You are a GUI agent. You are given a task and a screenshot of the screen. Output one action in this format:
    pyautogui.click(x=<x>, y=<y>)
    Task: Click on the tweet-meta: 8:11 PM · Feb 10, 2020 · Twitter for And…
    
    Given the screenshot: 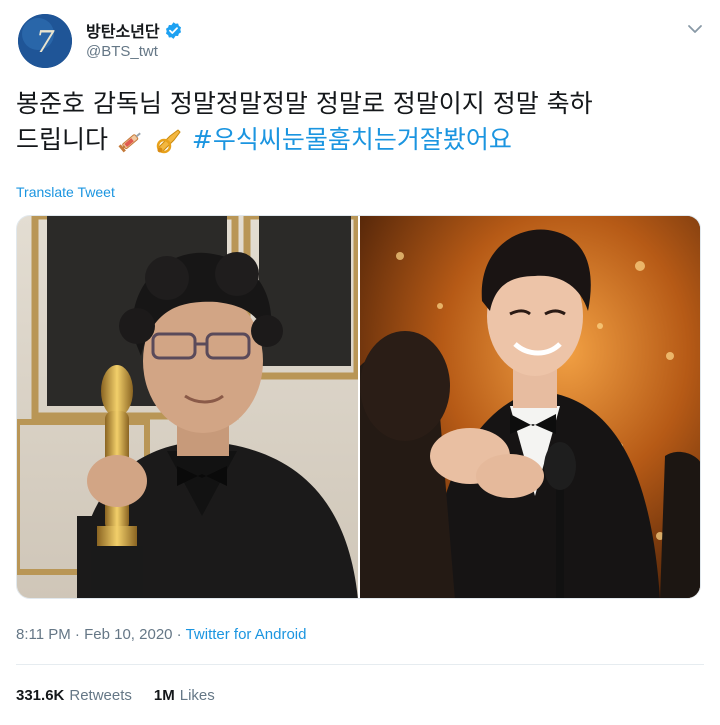 What is the action you would take?
    pyautogui.click(x=161, y=634)
    